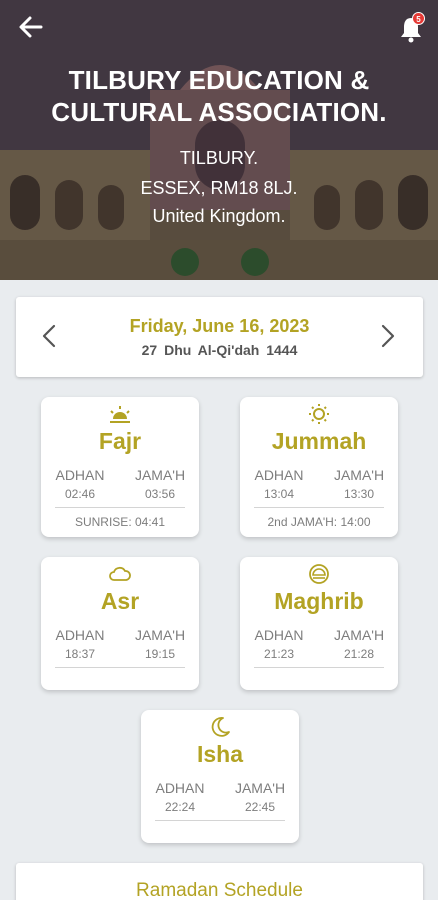 This screenshot has height=900, width=438. Describe the element at coordinates (260, 807) in the screenshot. I see `jamah-time: 22:45` at that location.